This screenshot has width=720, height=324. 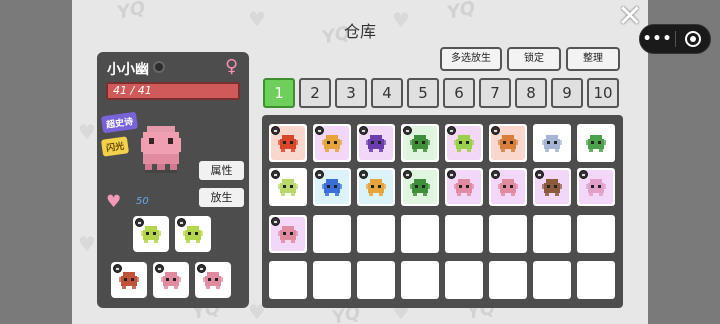 What do you see at coordinates (315, 93) in the screenshot?
I see `tab-page-2: 2` at bounding box center [315, 93].